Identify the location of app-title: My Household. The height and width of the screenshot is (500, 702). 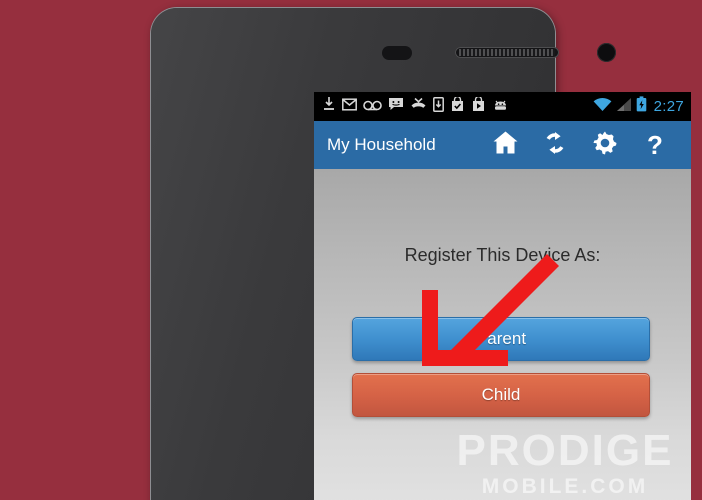
(381, 144).